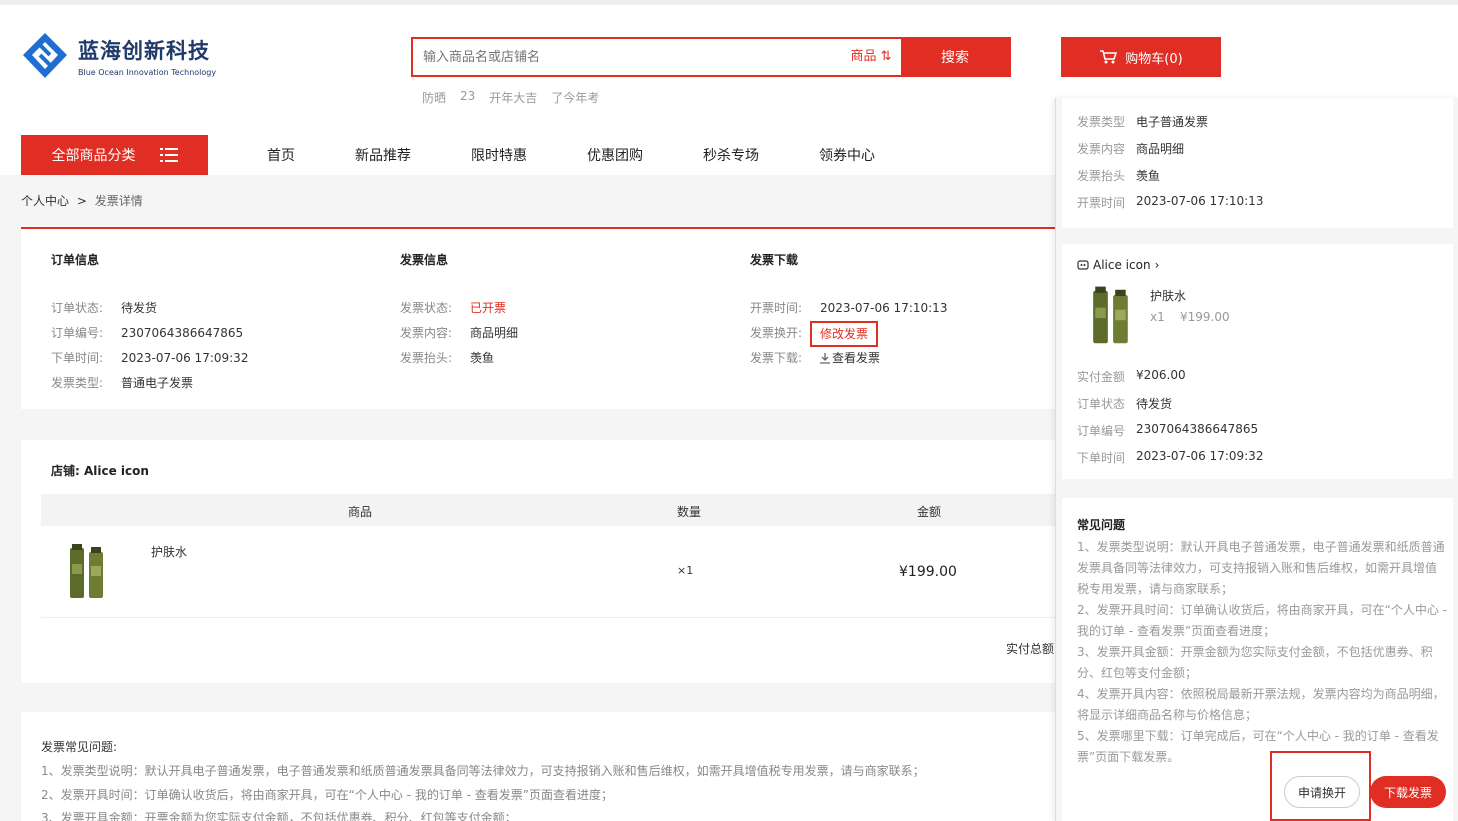 The image size is (1458, 821). What do you see at coordinates (551, 572) in the screenshot?
I see `table-row: 护肤水 ×1 ¥199.00` at bounding box center [551, 572].